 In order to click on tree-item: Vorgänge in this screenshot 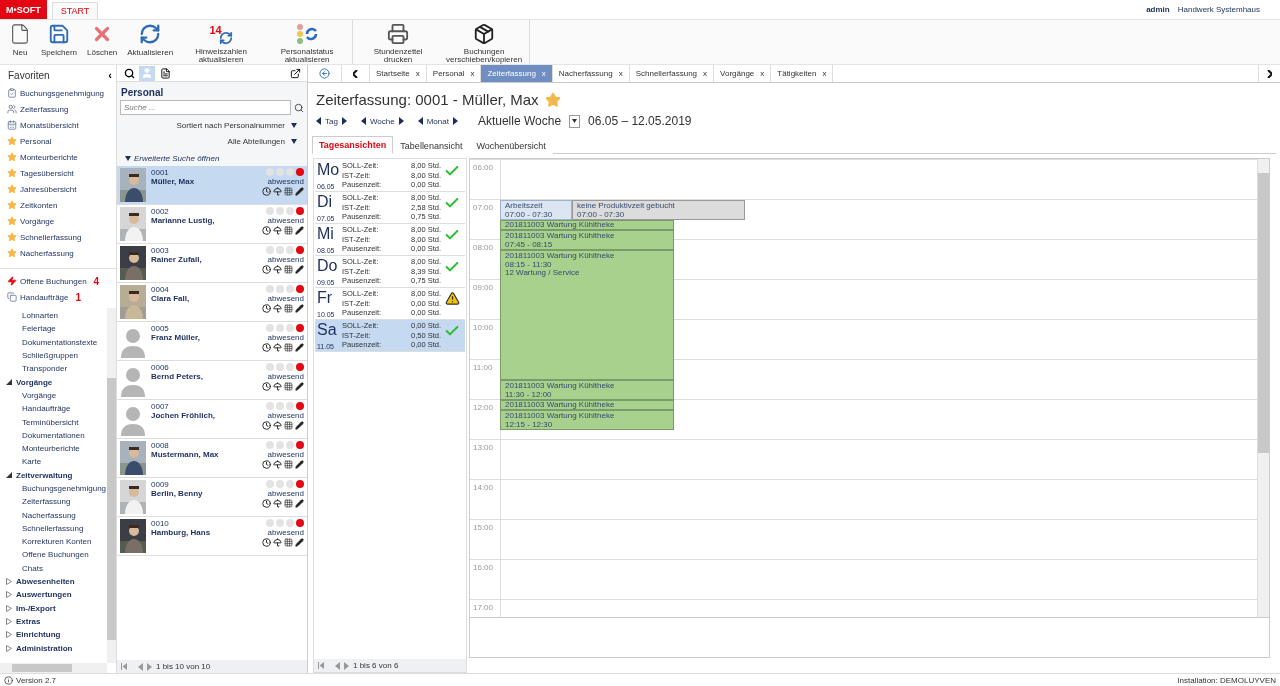, I will do `click(53, 395)`.